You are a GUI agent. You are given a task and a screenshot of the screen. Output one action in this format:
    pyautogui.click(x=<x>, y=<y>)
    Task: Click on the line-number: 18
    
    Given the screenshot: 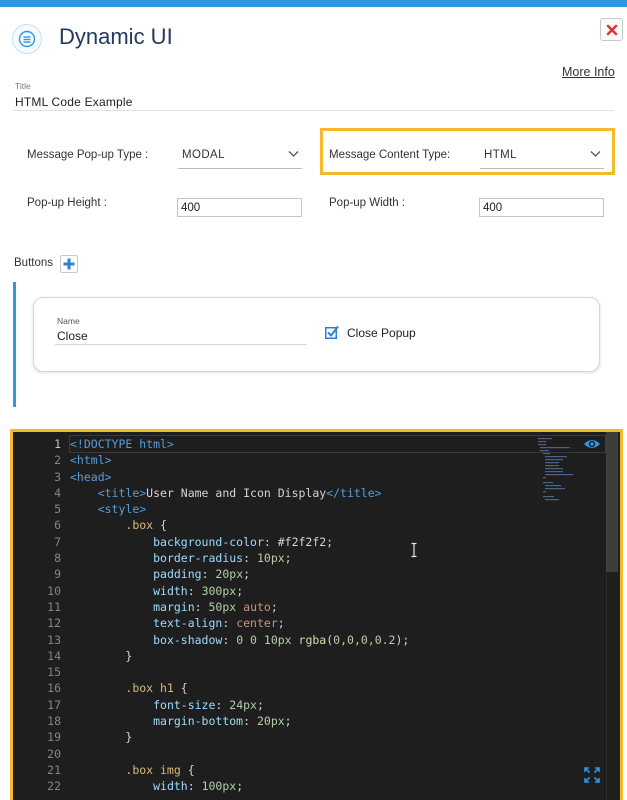 What is the action you would take?
    pyautogui.click(x=54, y=721)
    